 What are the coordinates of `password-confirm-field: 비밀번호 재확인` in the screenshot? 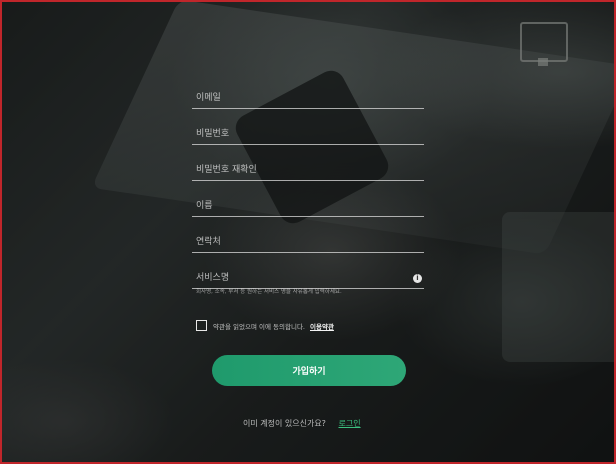 It's located at (308, 162).